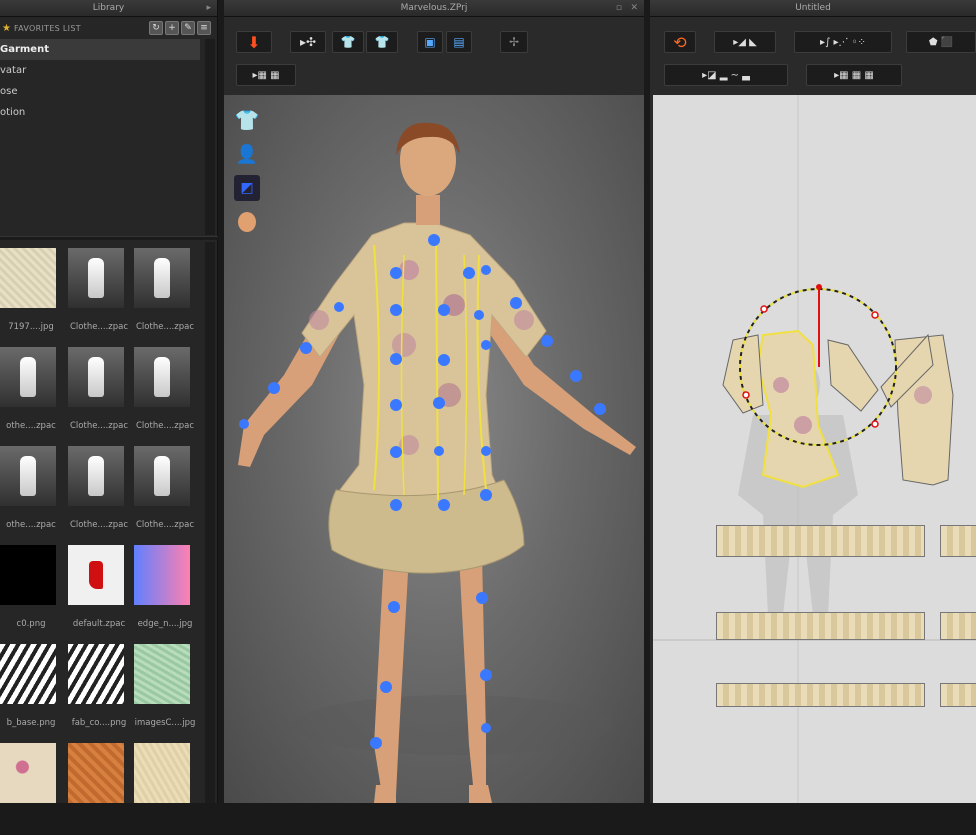 The height and width of the screenshot is (835, 976). I want to click on select-mesh-button: ▸▦ ▦, so click(266, 75).